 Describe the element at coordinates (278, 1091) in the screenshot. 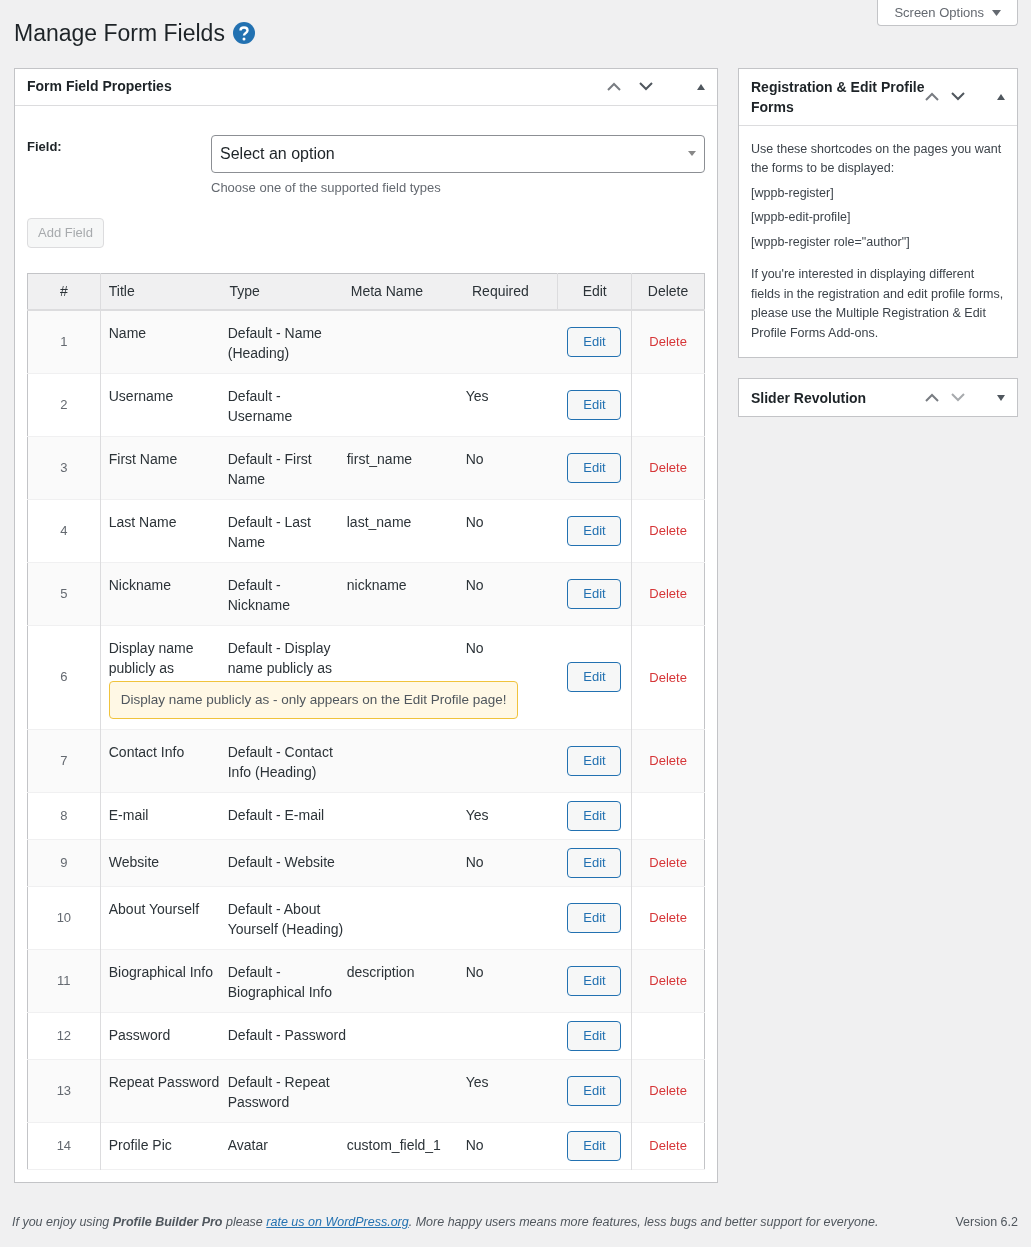

I see `table-cell: Default - Repeat Password` at that location.